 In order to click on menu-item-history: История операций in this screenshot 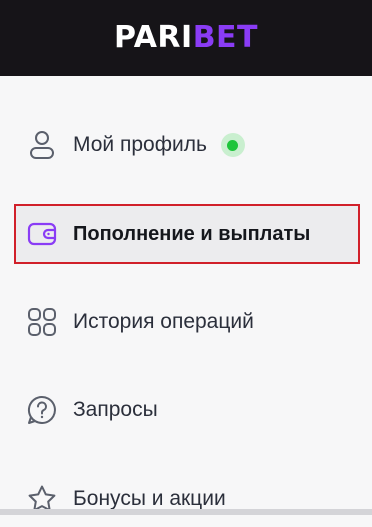, I will do `click(187, 322)`.